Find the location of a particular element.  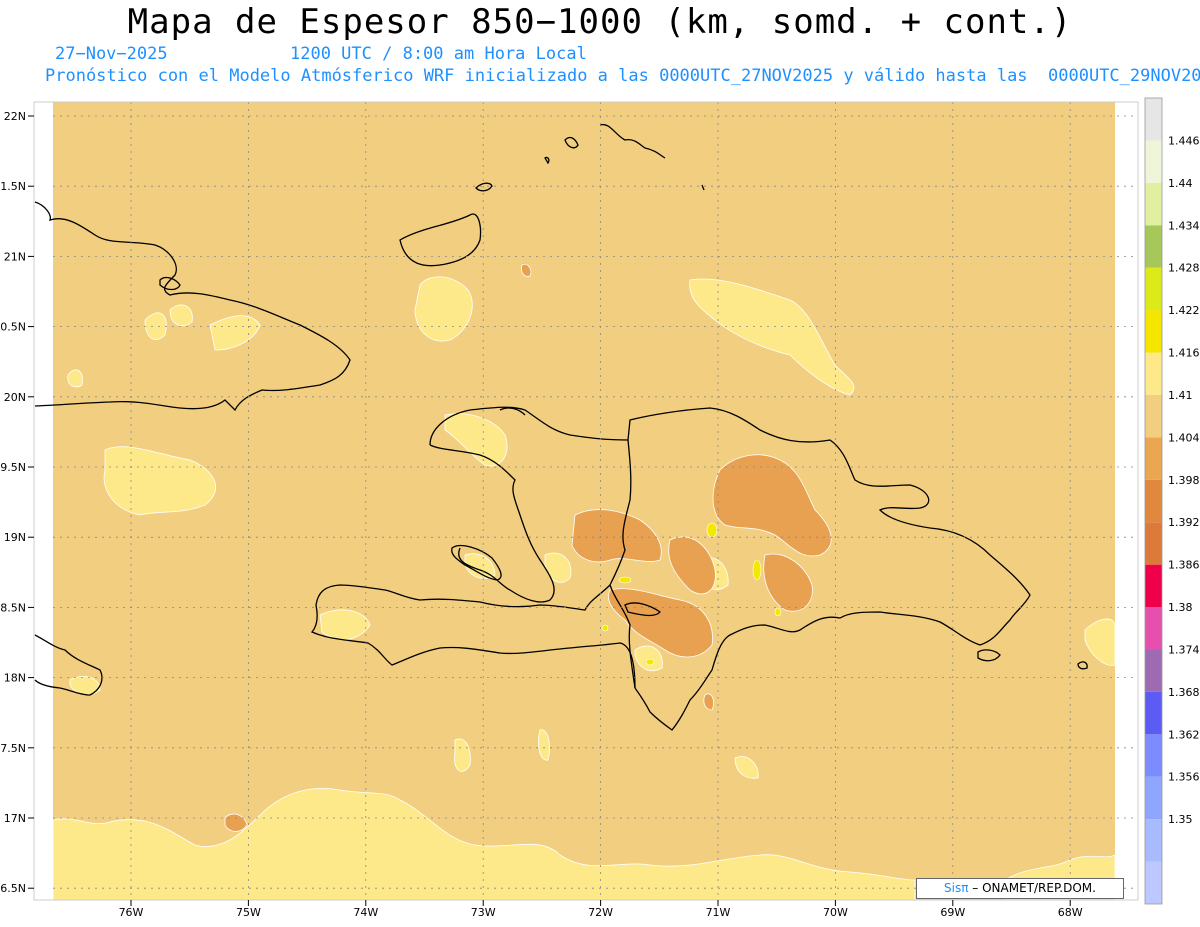

lat-tick-label: 19N is located at coordinates (15, 537).